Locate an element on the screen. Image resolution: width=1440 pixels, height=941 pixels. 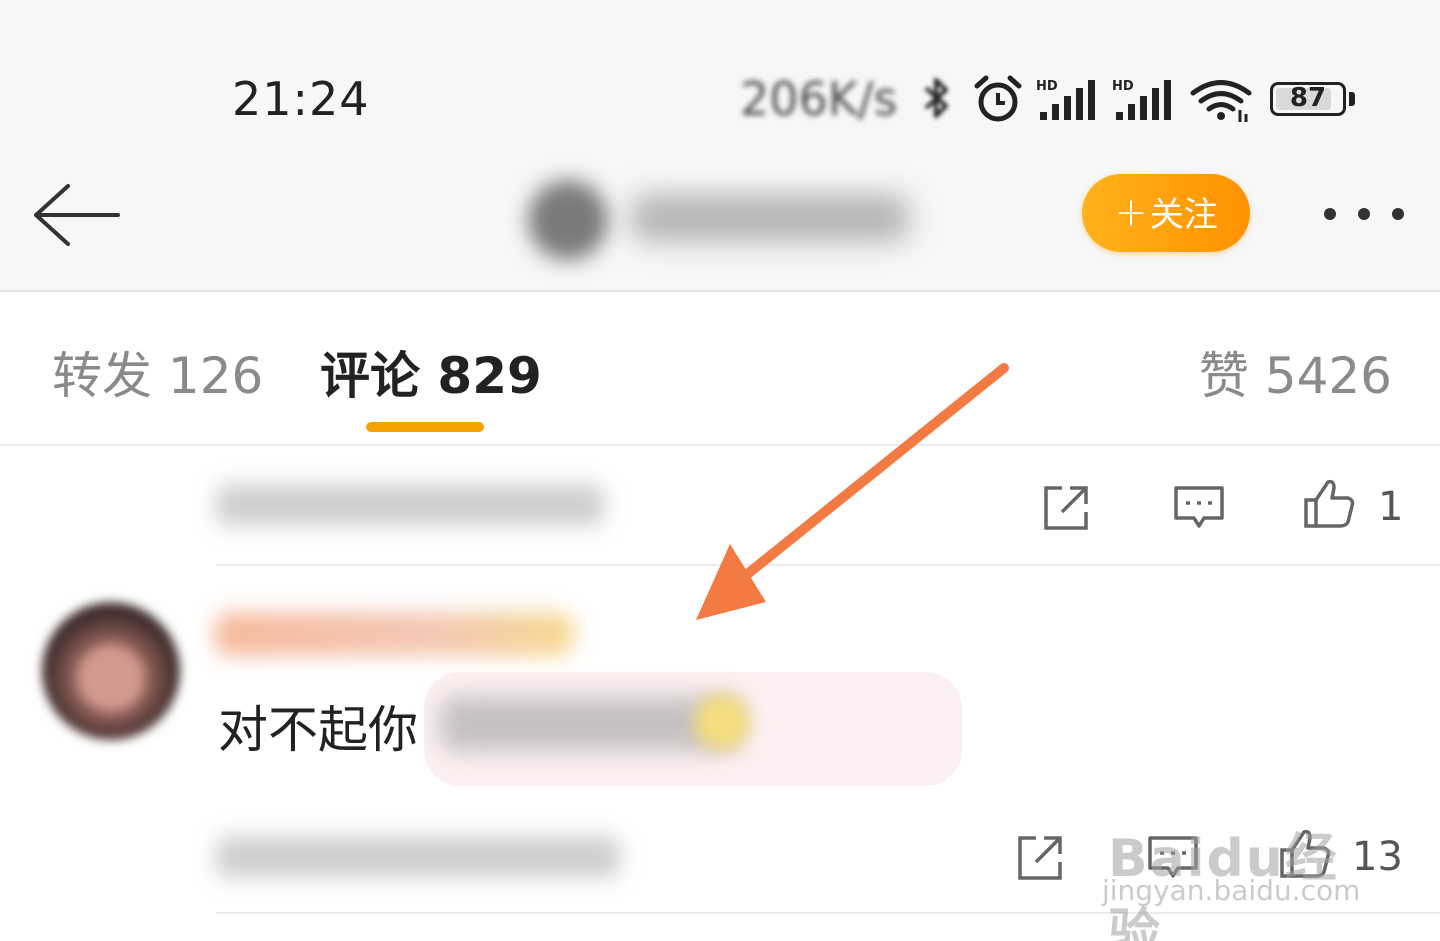
baidu-watermark: Baidu经验 jingyan.baidu.com is located at coordinates (1240, 860).